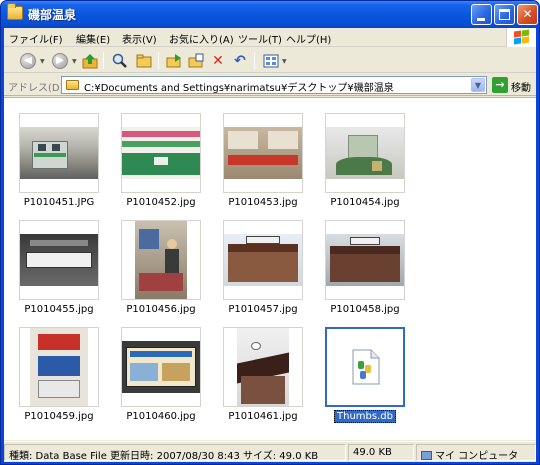 The image size is (540, 465). I want to click on file-item: P1010458.jpg, so click(365, 262).